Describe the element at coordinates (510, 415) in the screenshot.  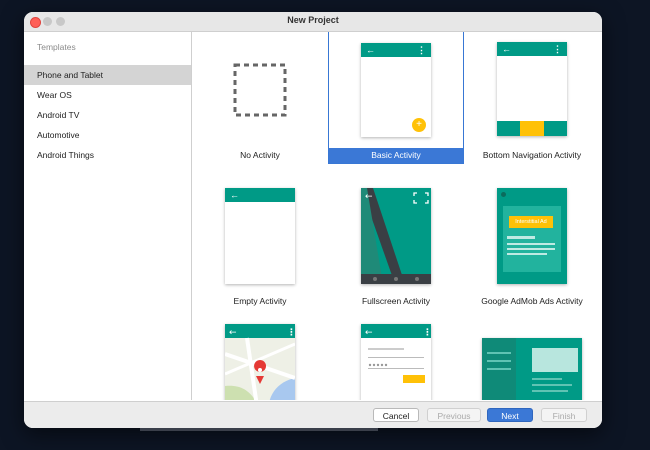
I see `next-button: Next` at that location.